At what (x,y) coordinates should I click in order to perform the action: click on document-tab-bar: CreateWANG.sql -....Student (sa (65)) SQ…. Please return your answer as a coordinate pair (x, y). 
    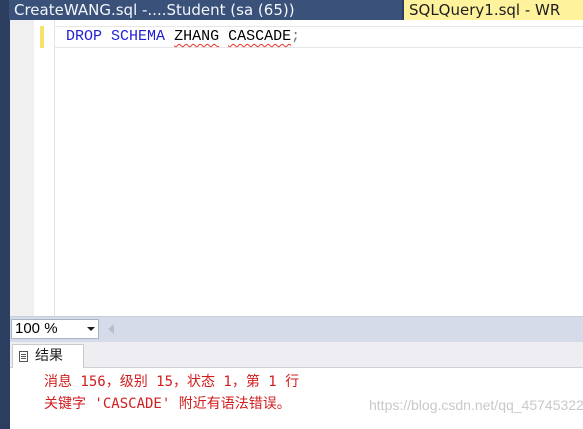
    Looking at the image, I should click on (291, 10).